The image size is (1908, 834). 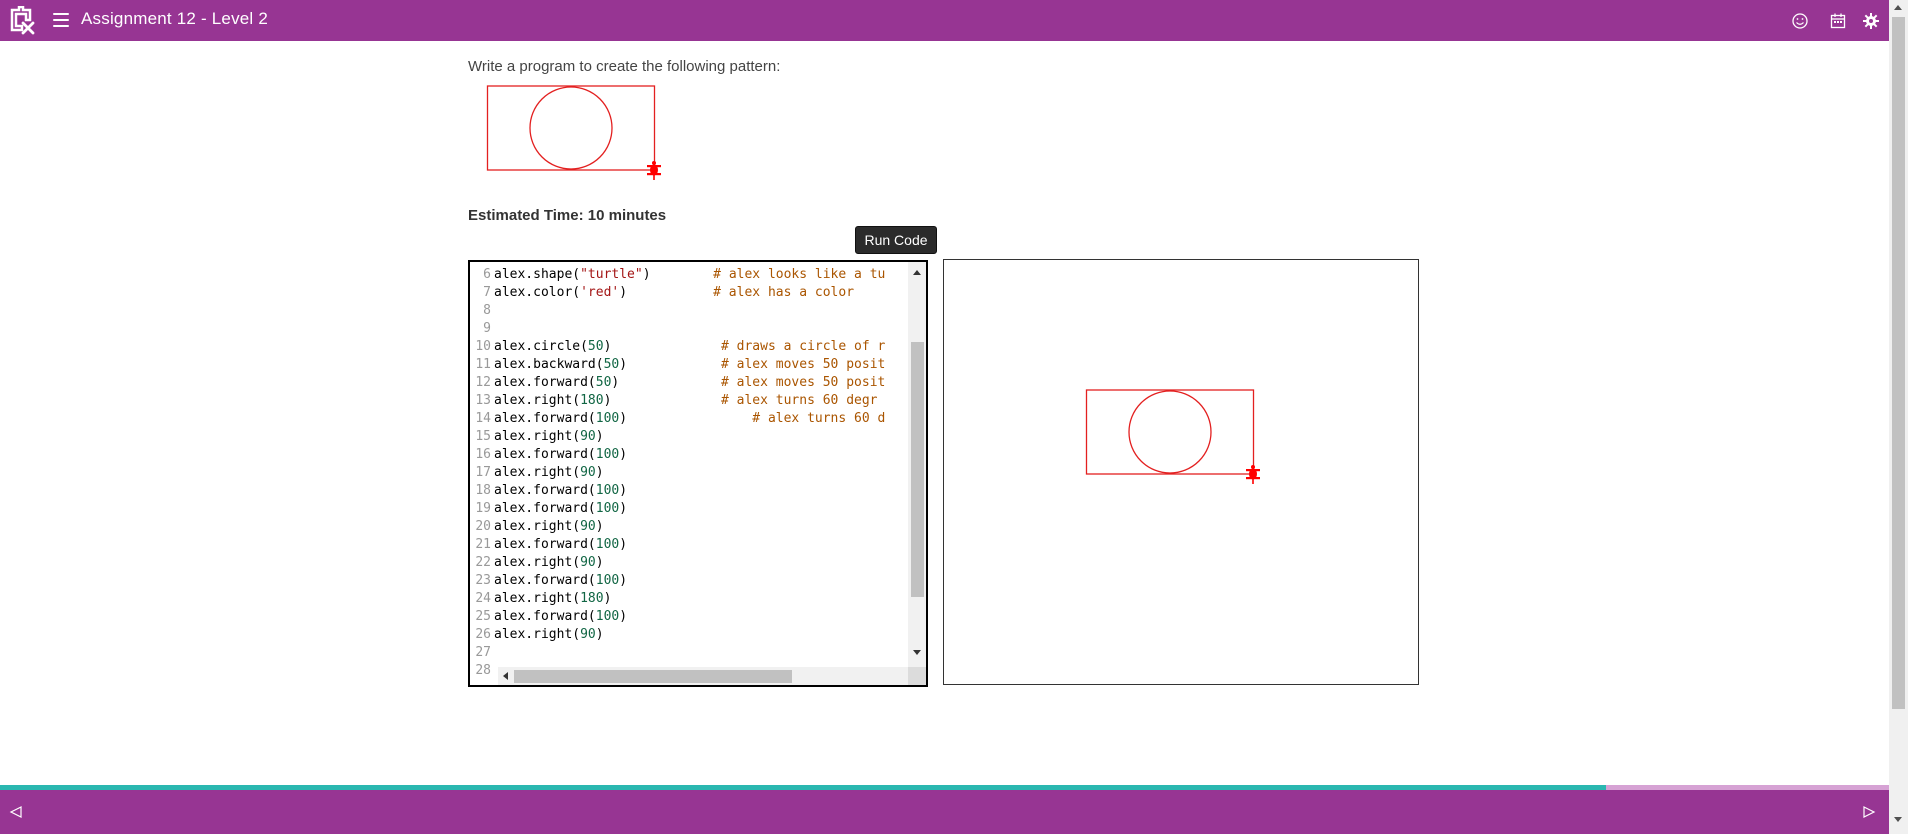 What do you see at coordinates (690, 509) in the screenshot?
I see `code-line: 19 alex.forward(100)` at bounding box center [690, 509].